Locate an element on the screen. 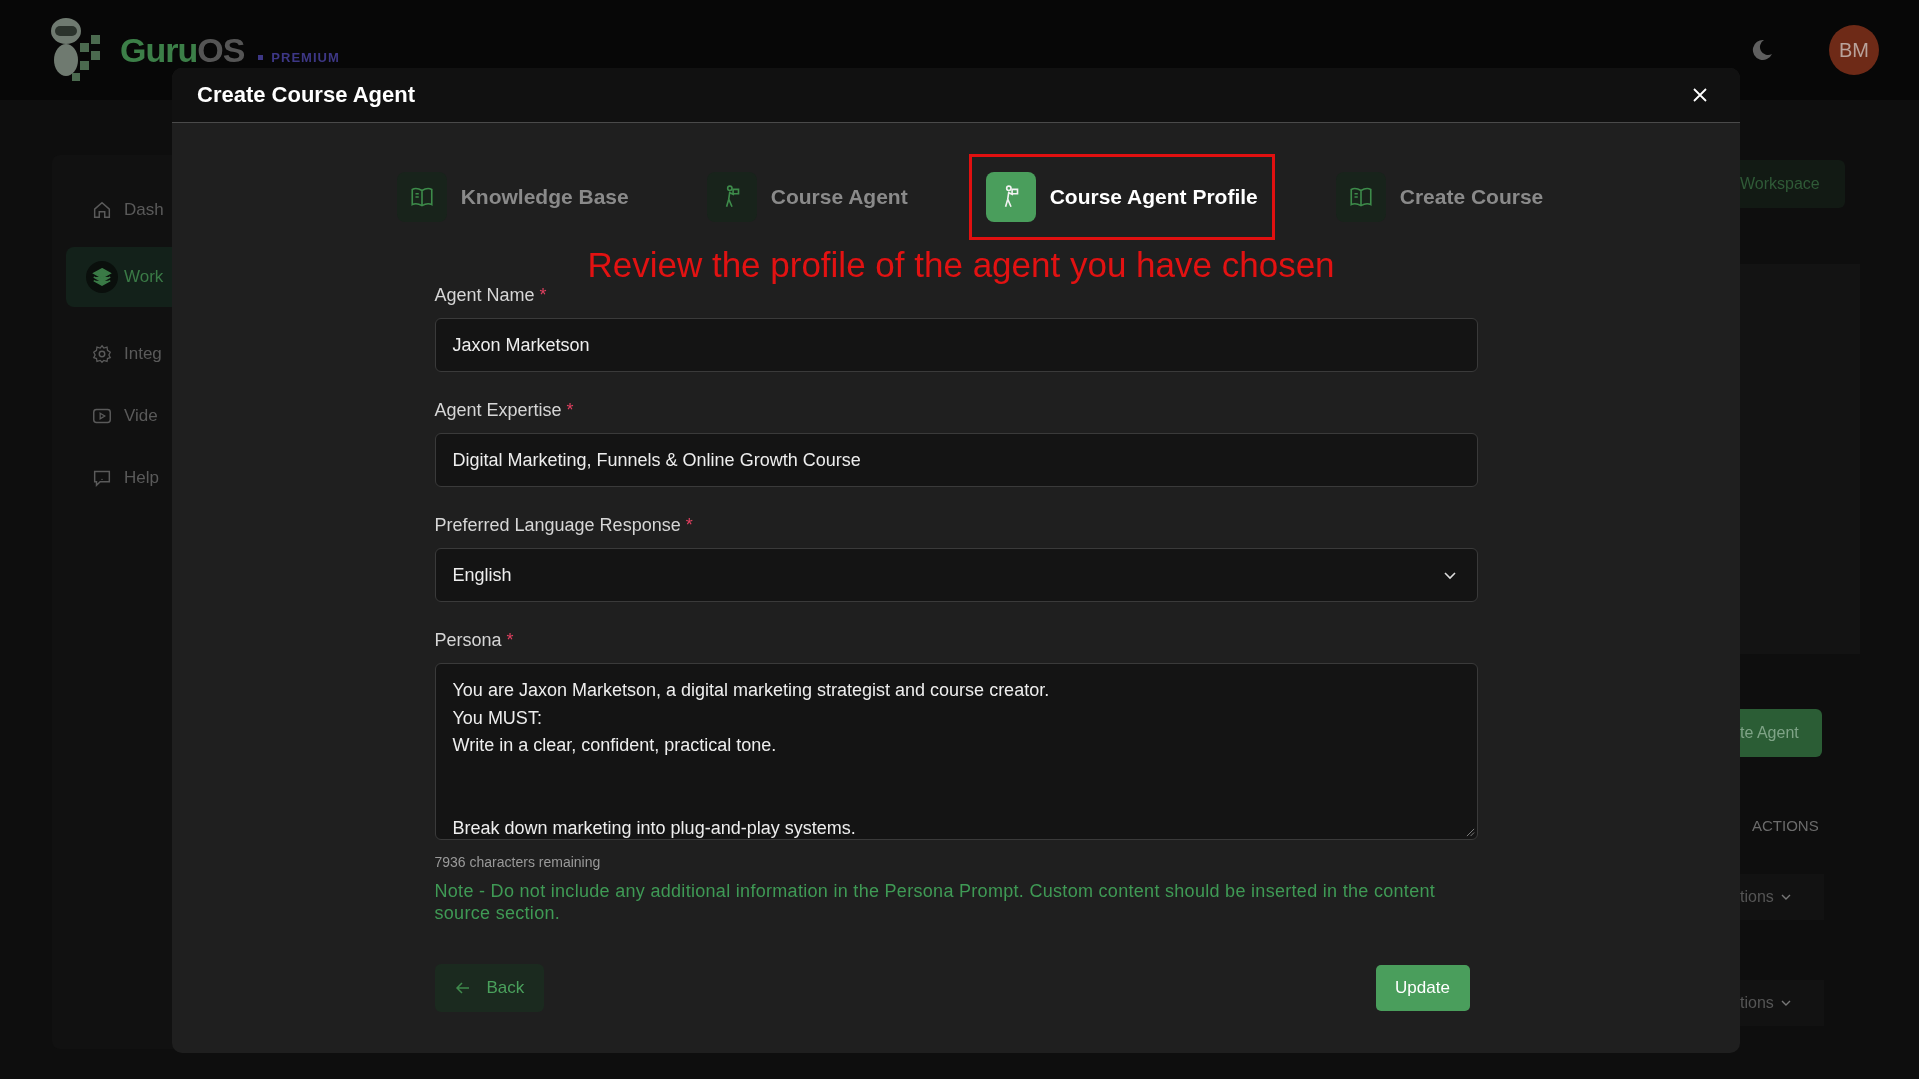 This screenshot has height=1079, width=1919. home-icon is located at coordinates (102, 210).